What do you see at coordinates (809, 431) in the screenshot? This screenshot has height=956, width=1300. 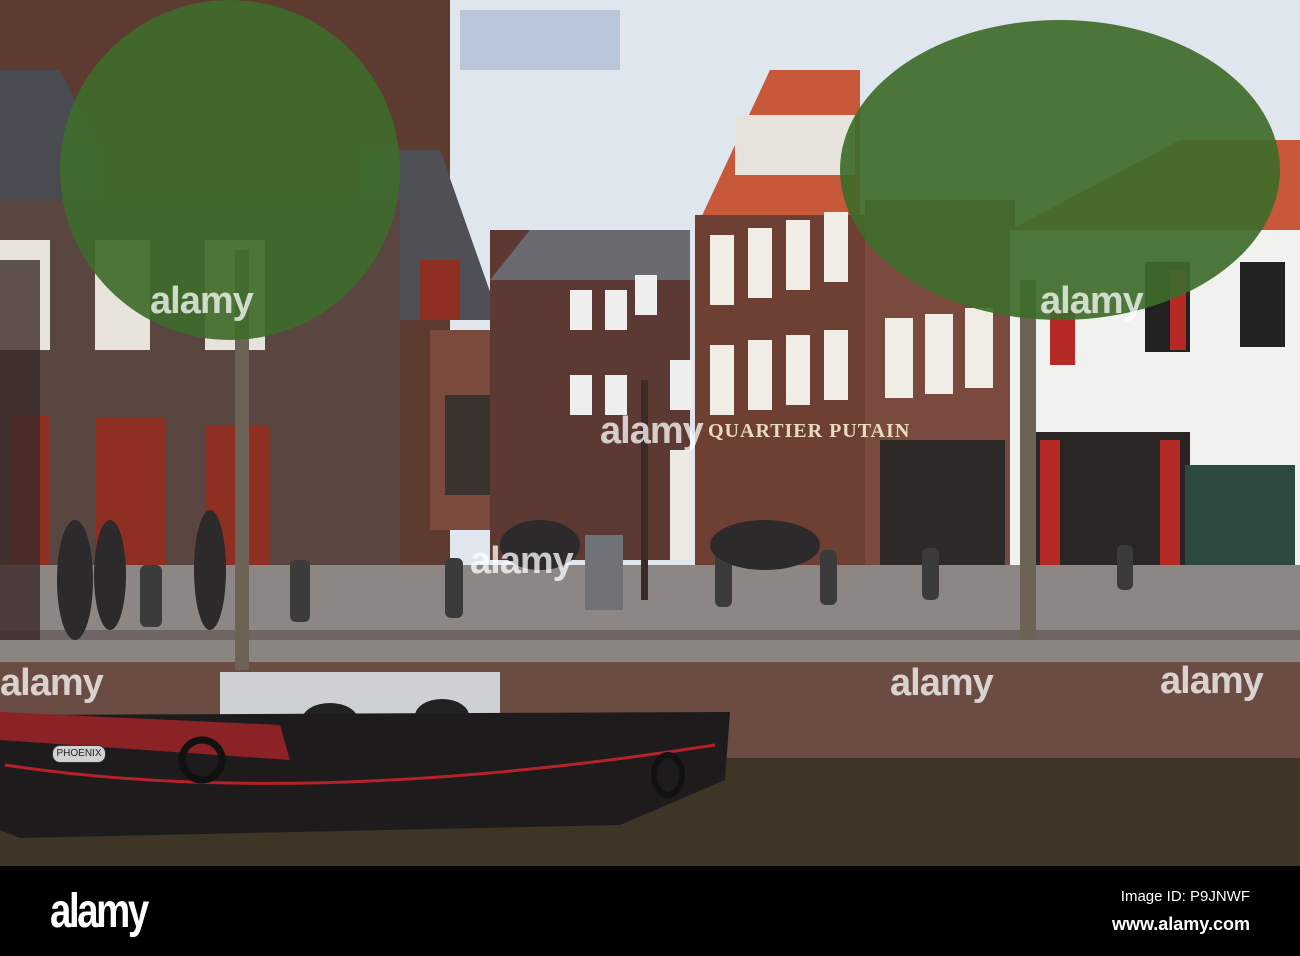 I see `storefront-sign: QUARTIER PUTAIN` at bounding box center [809, 431].